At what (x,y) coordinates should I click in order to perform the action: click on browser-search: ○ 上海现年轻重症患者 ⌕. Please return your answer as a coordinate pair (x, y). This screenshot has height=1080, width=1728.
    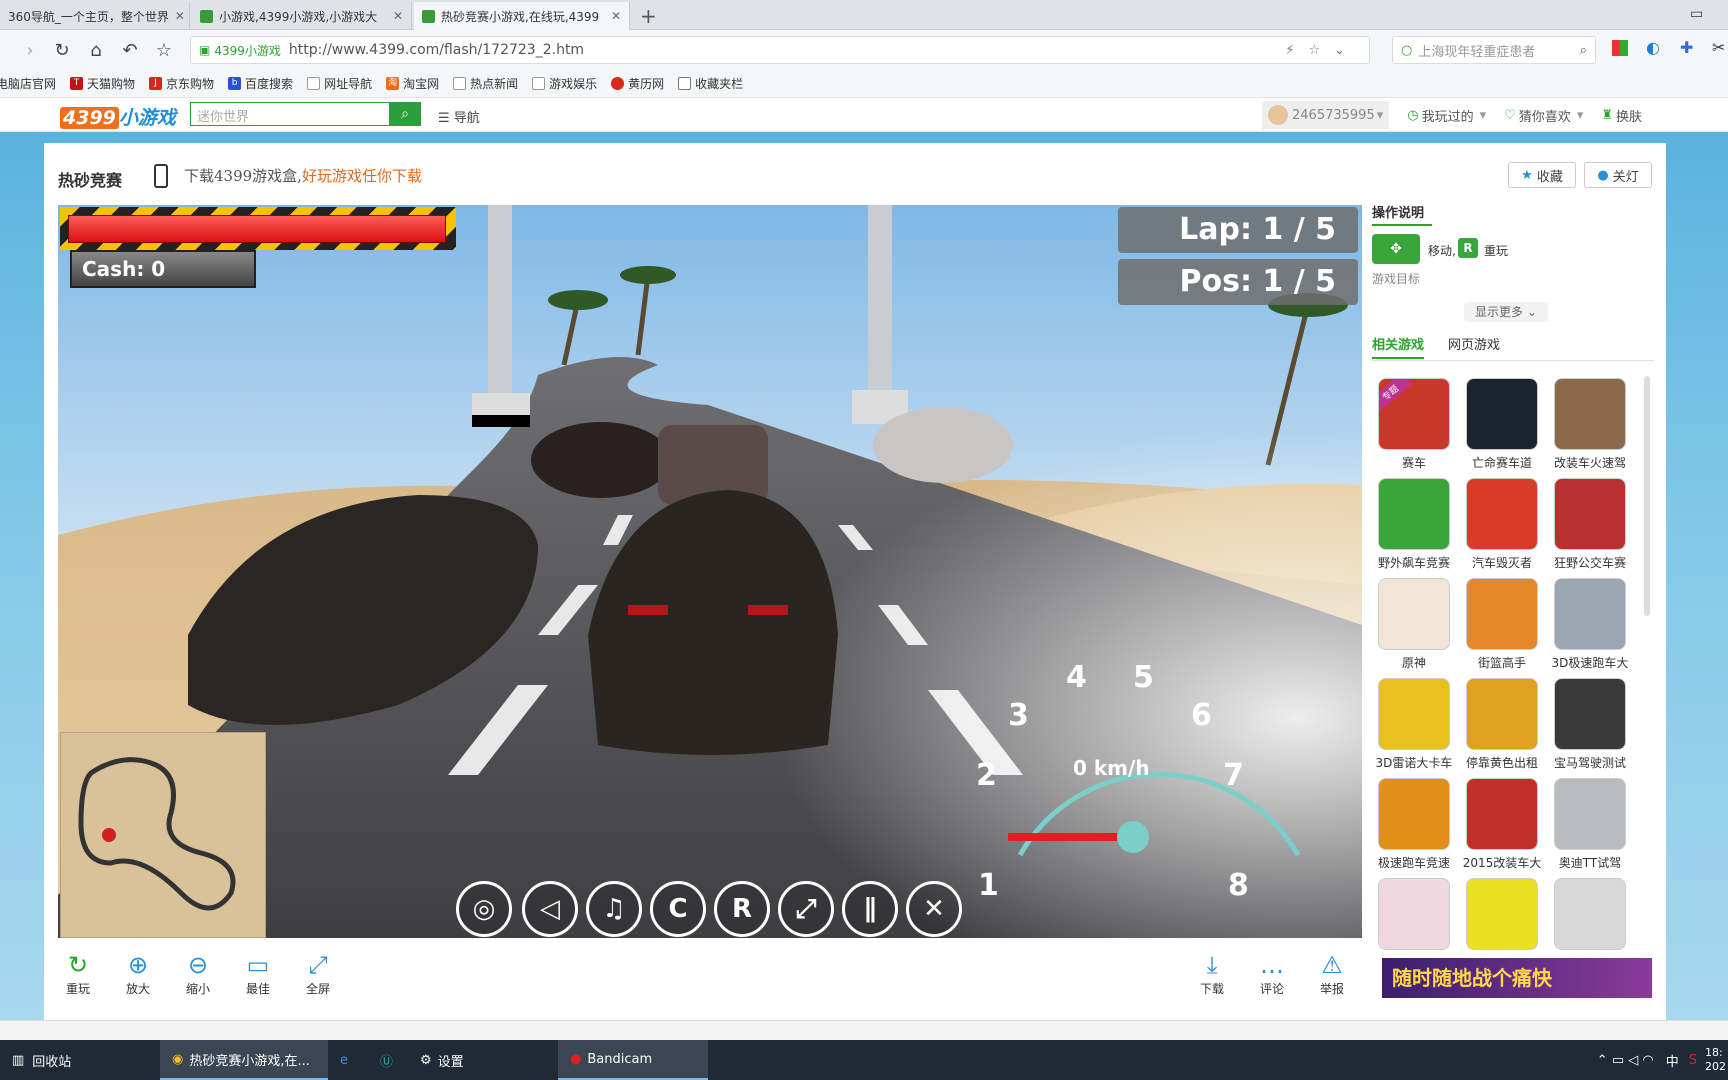
    Looking at the image, I should click on (1494, 50).